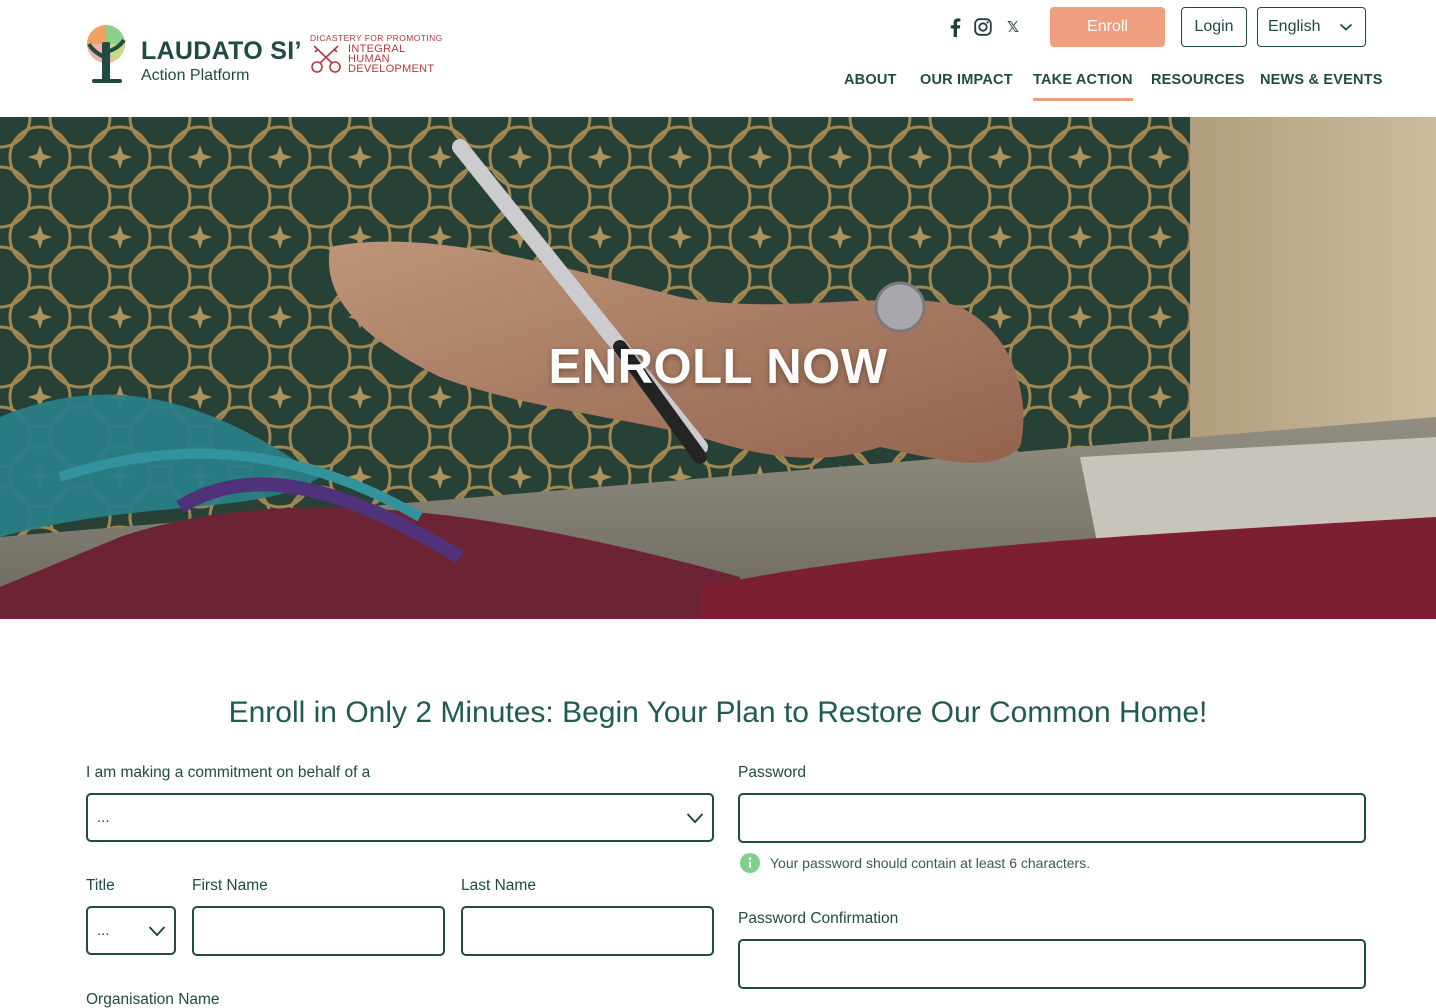 This screenshot has width=1436, height=1008. Describe the element at coordinates (1198, 87) in the screenshot. I see `nav-resources: RESOURCES` at that location.